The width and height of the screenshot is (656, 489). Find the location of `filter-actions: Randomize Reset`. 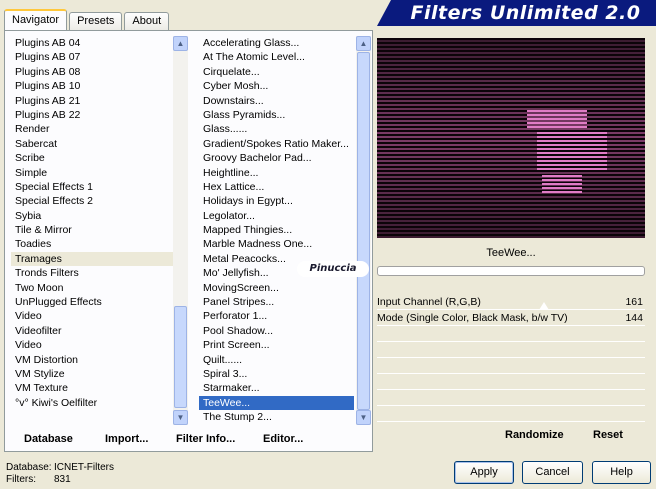

filter-actions: Randomize Reset is located at coordinates (511, 436).